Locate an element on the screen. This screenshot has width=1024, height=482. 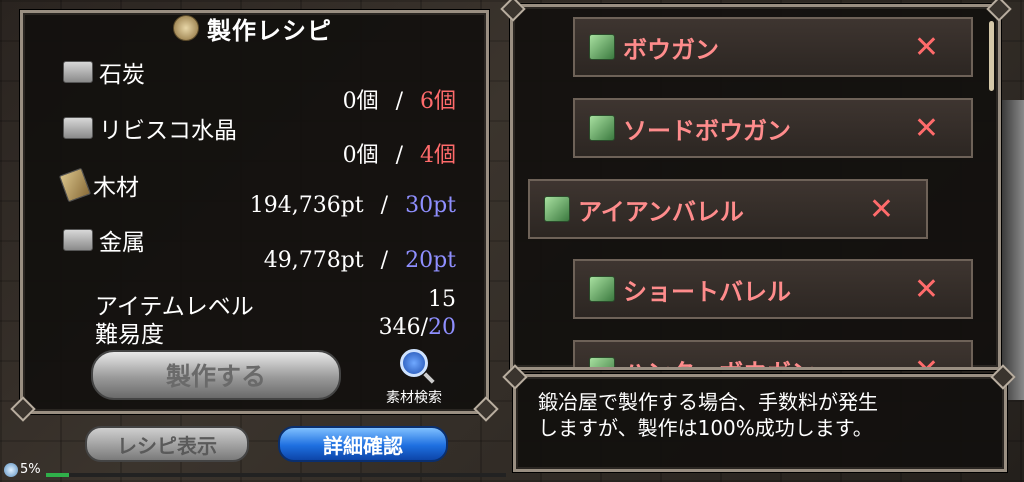
recipe-name: アイアンバレル is located at coordinates (661, 211).